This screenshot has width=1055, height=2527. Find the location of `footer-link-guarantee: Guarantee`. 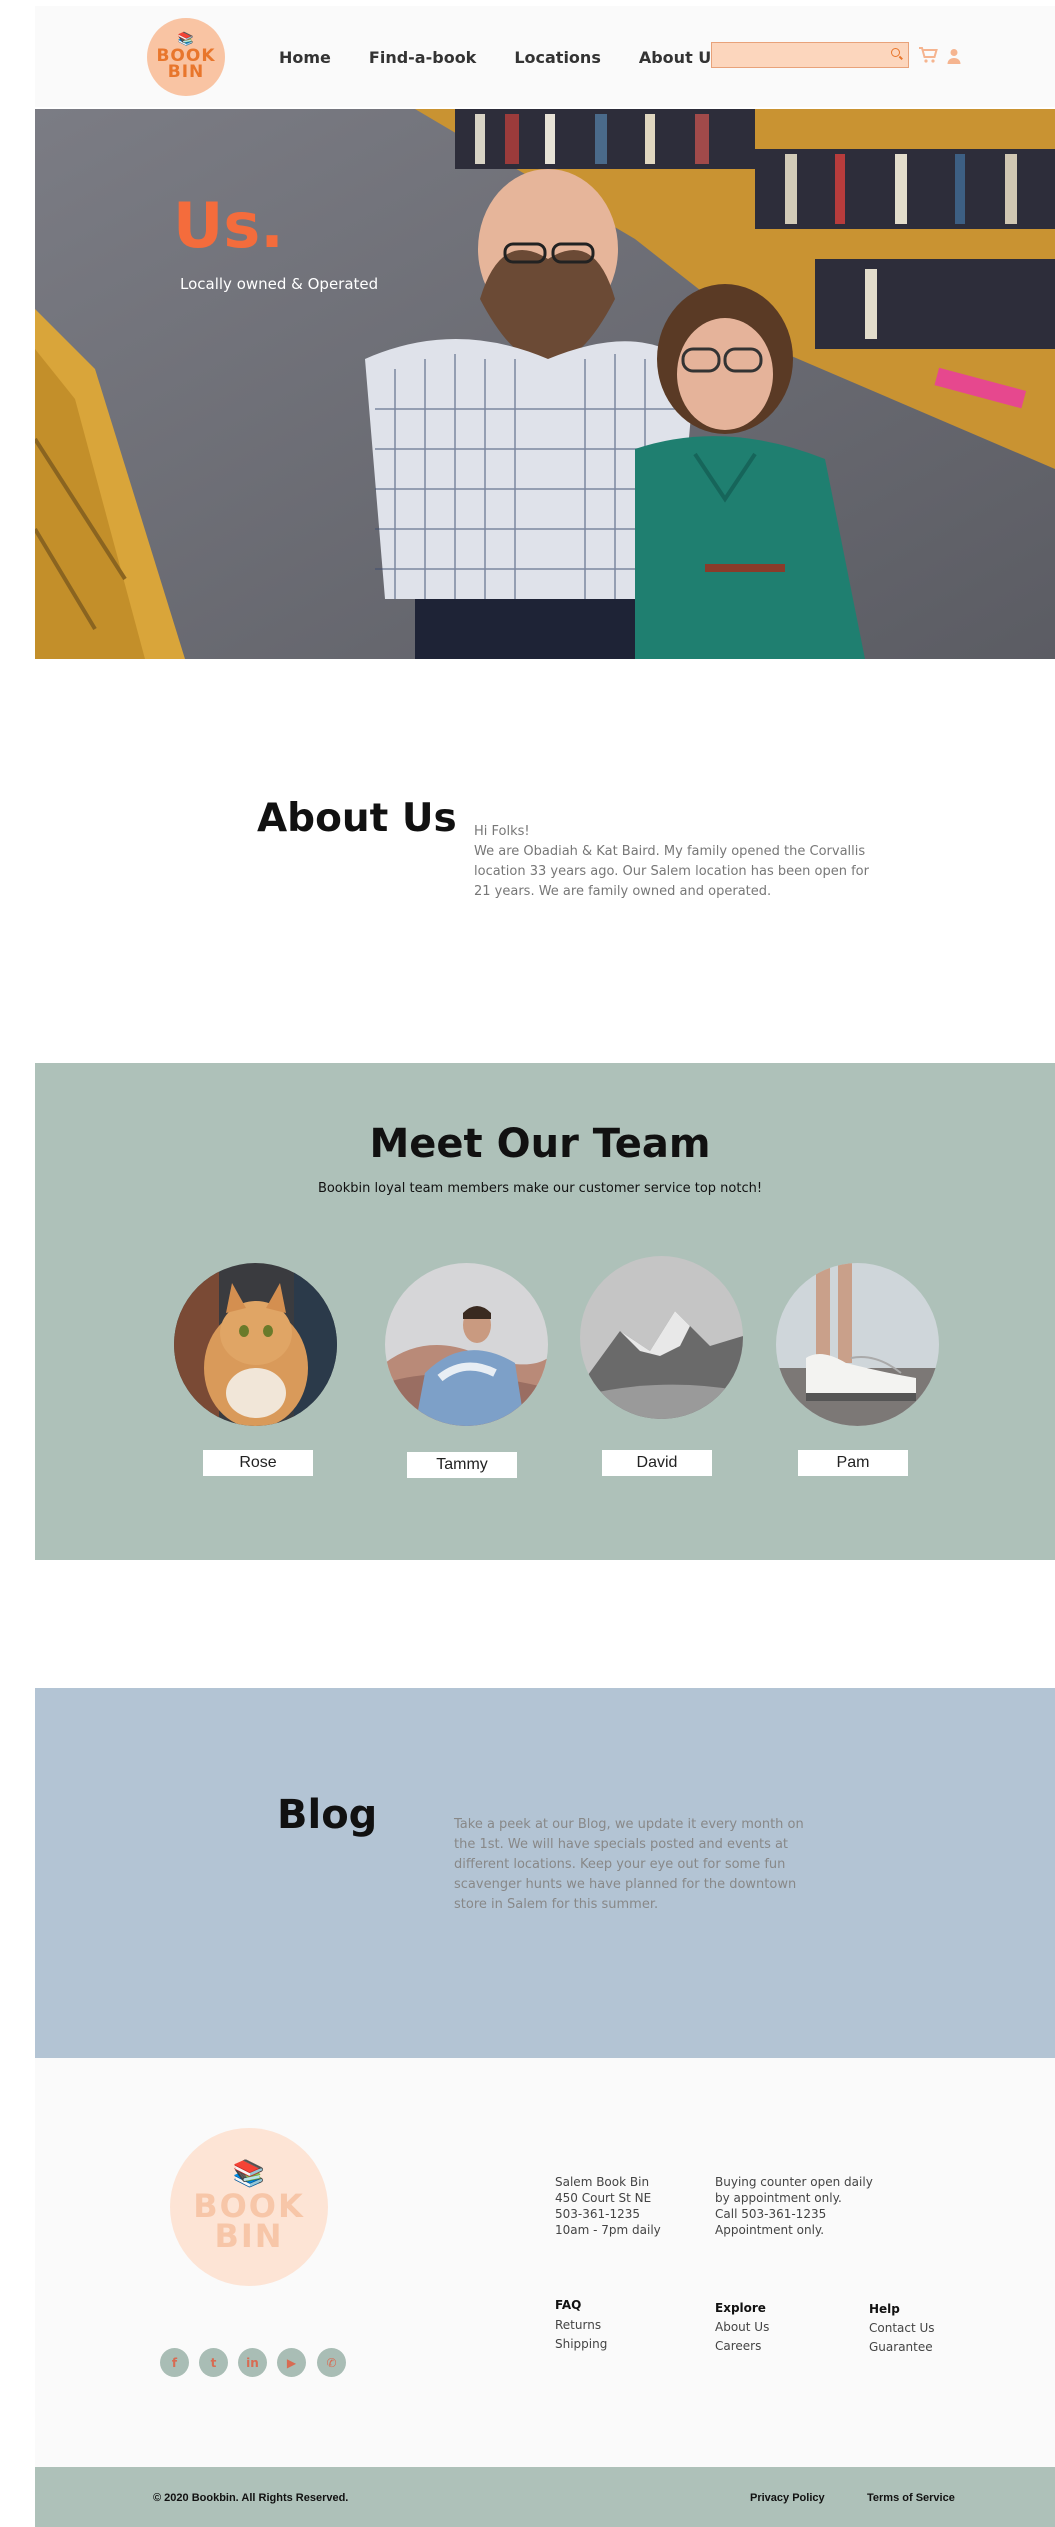

footer-link-guarantee: Guarantee is located at coordinates (901, 2347).